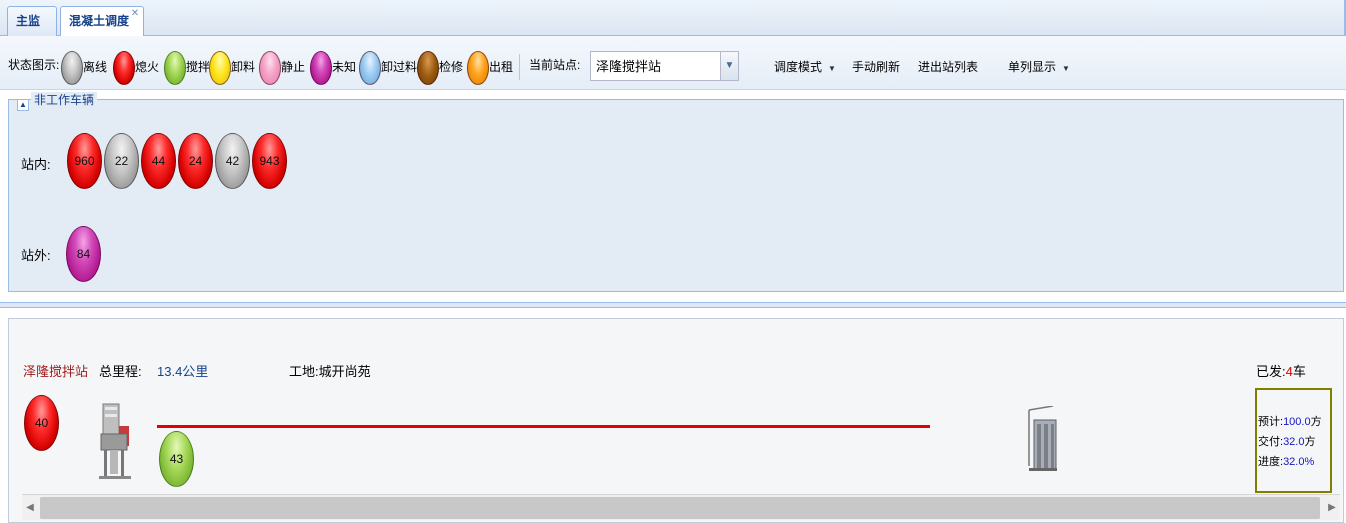  What do you see at coordinates (36, 255) in the screenshot?
I see `outside-station-label: 站外:` at bounding box center [36, 255].